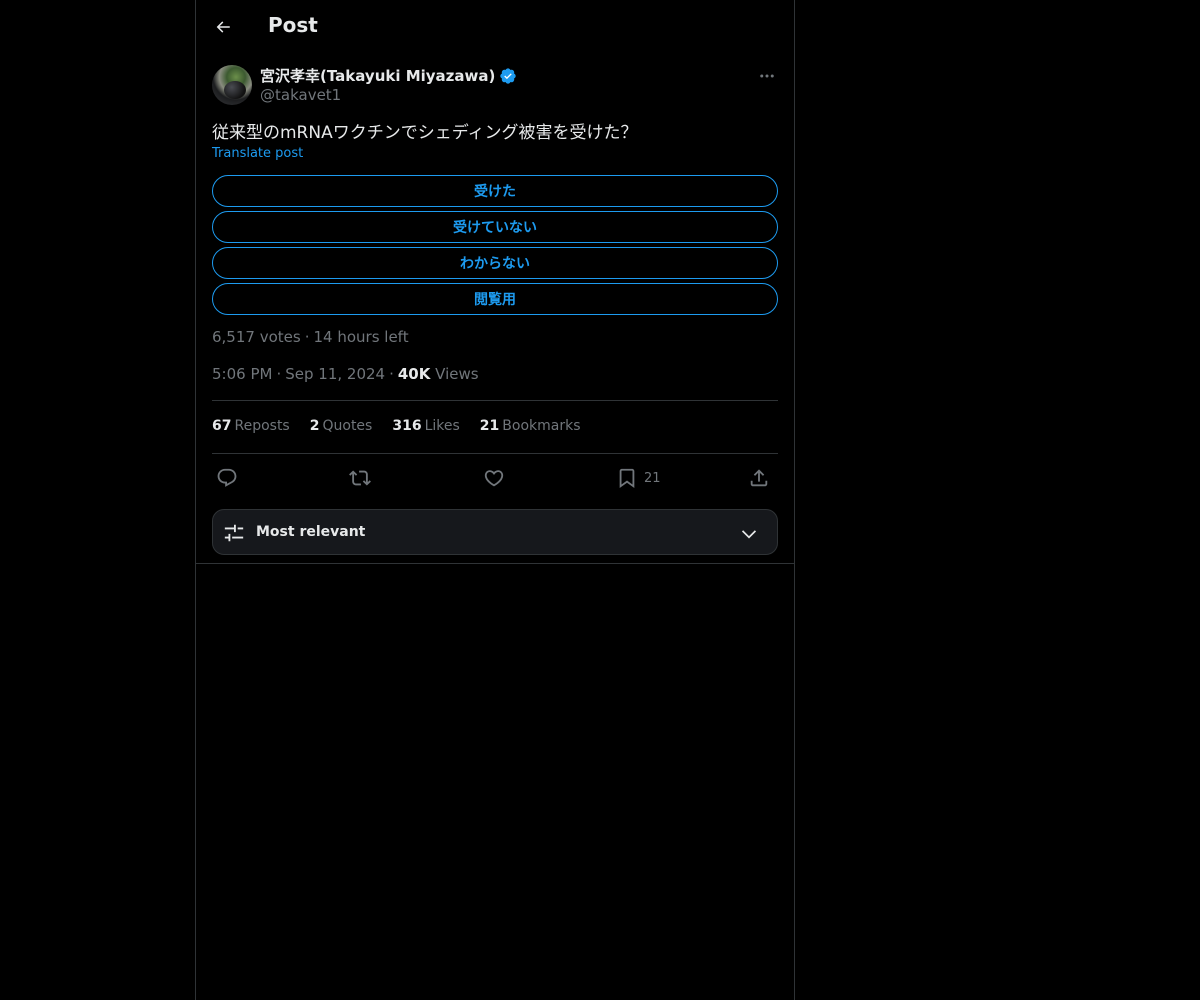  I want to click on poll-option-1: 受けた, so click(495, 191).